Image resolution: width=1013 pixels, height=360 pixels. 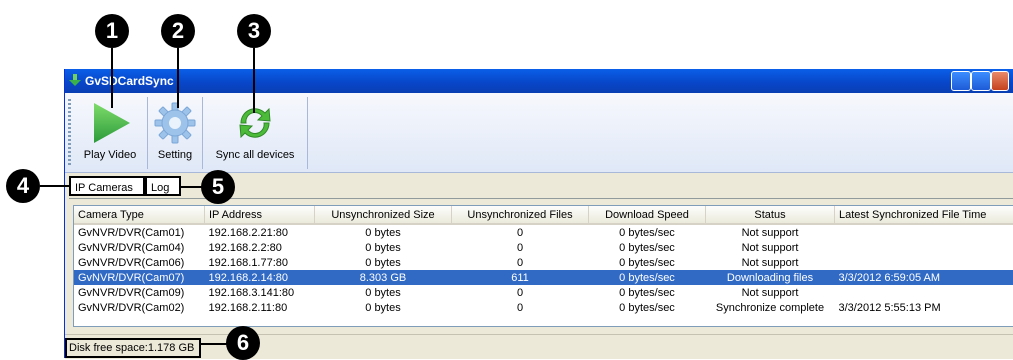 I want to click on title-bar: GvSDCardSync, so click(x=539, y=81).